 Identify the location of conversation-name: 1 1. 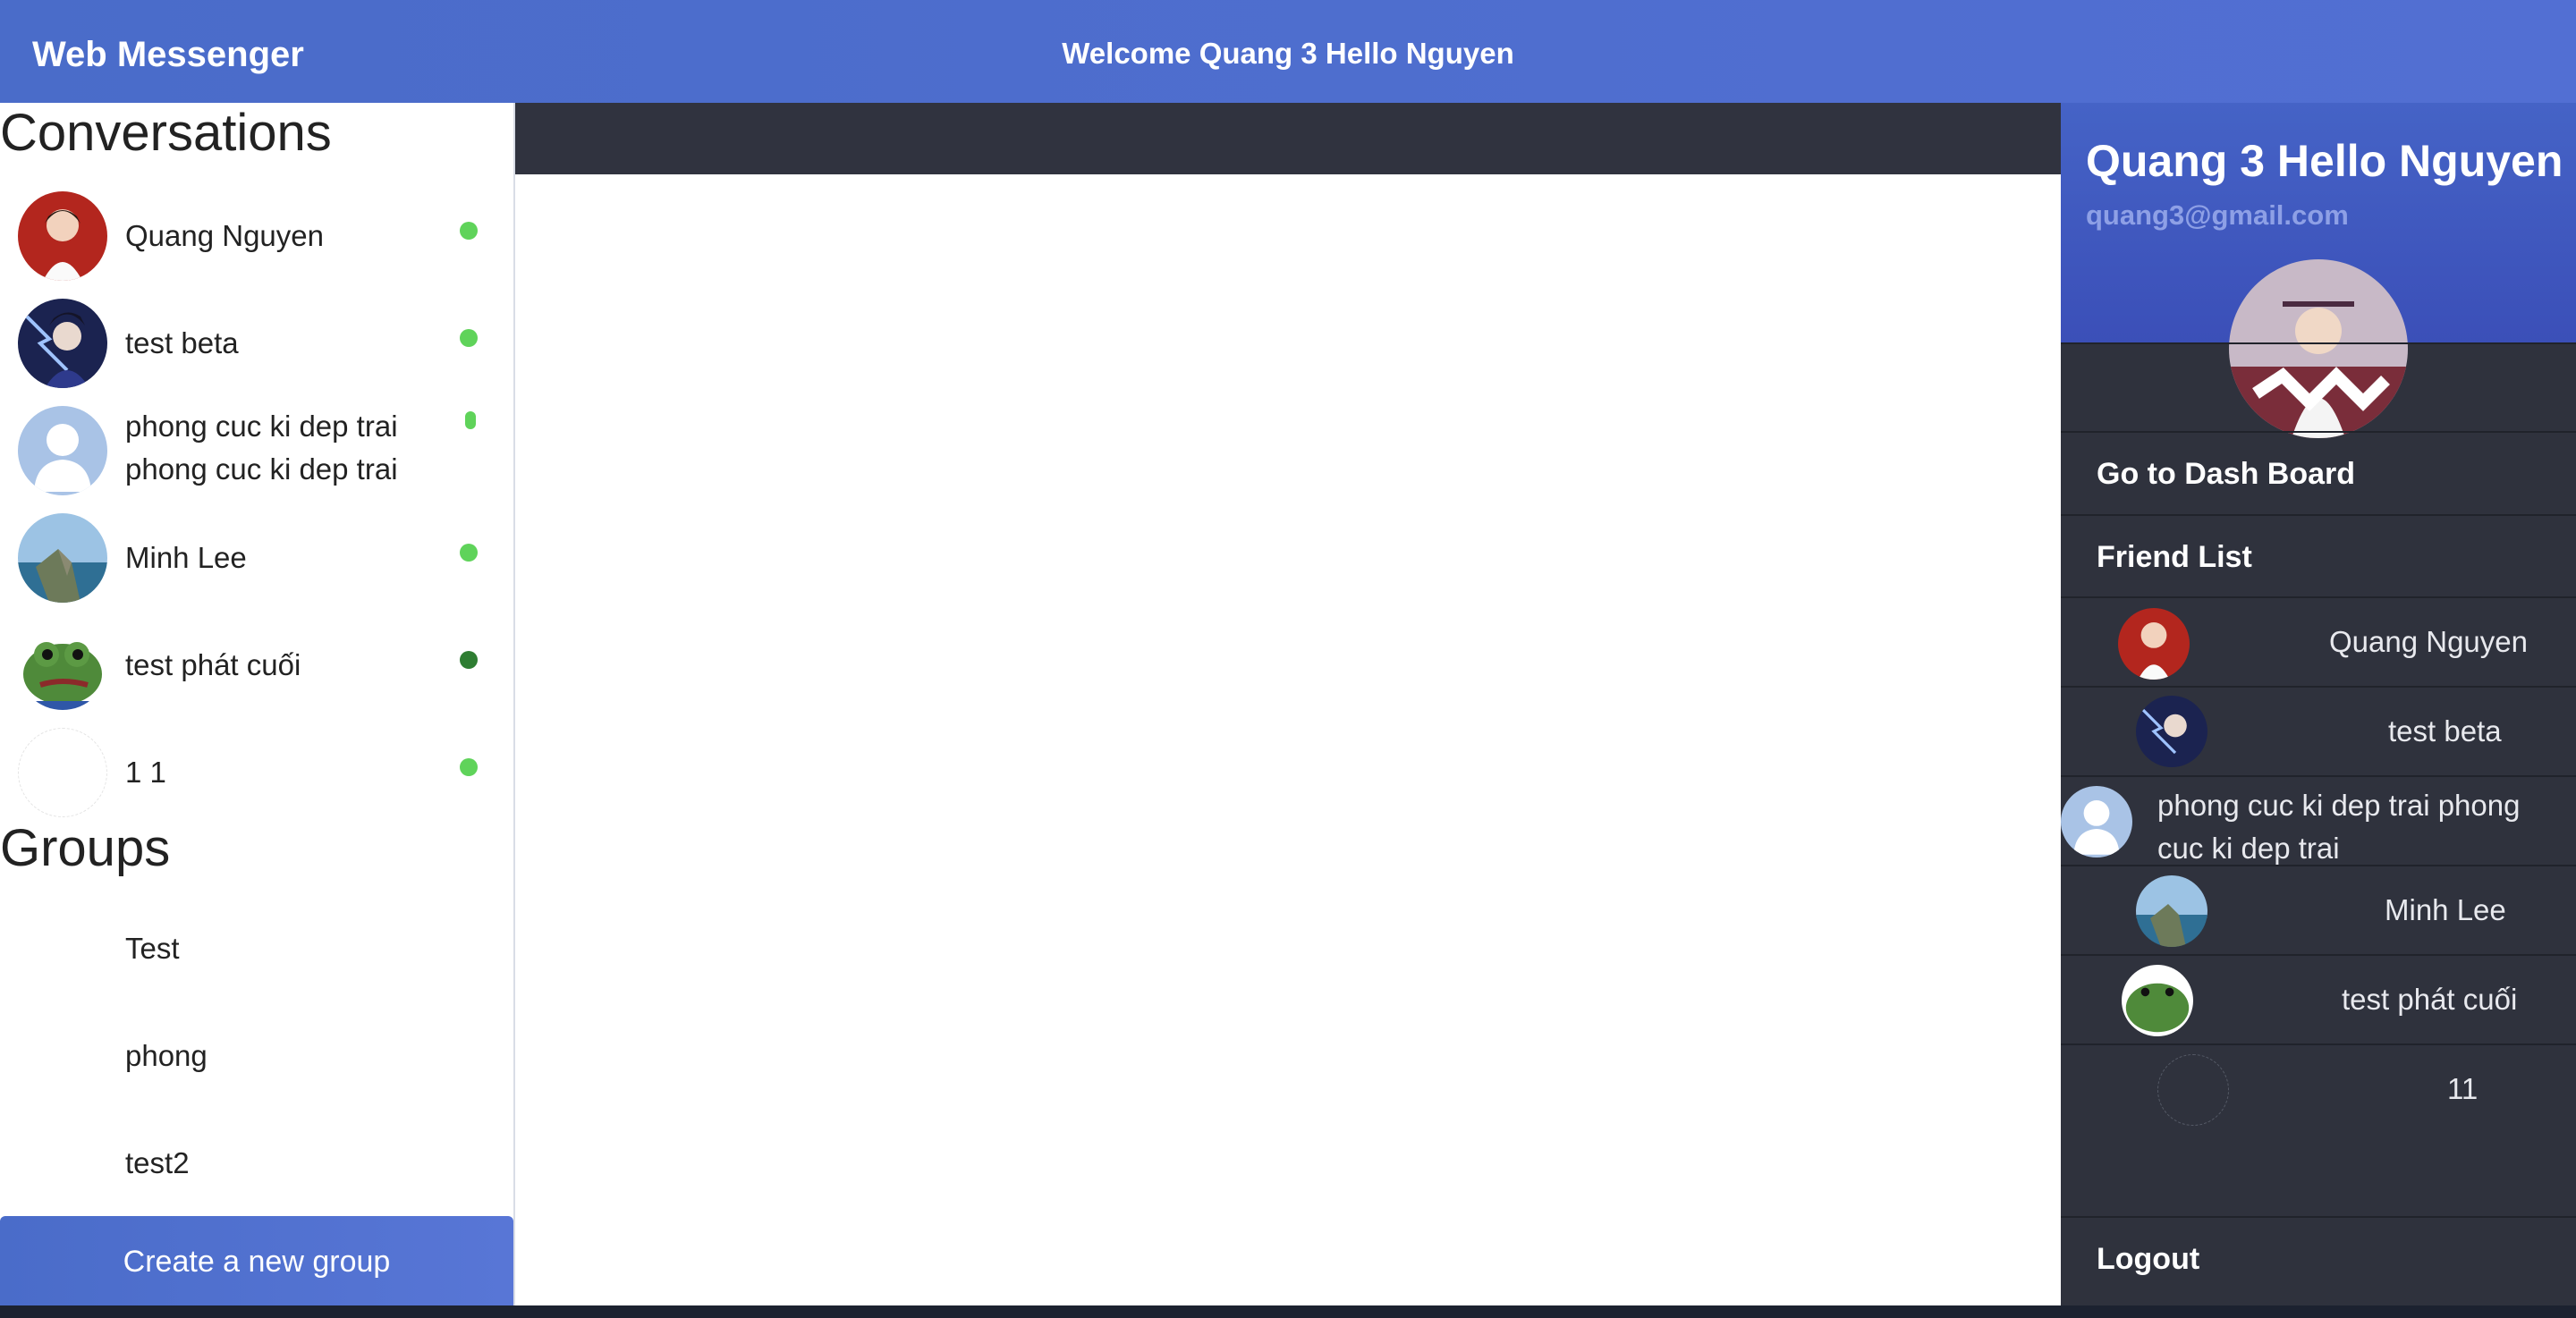
(145, 773).